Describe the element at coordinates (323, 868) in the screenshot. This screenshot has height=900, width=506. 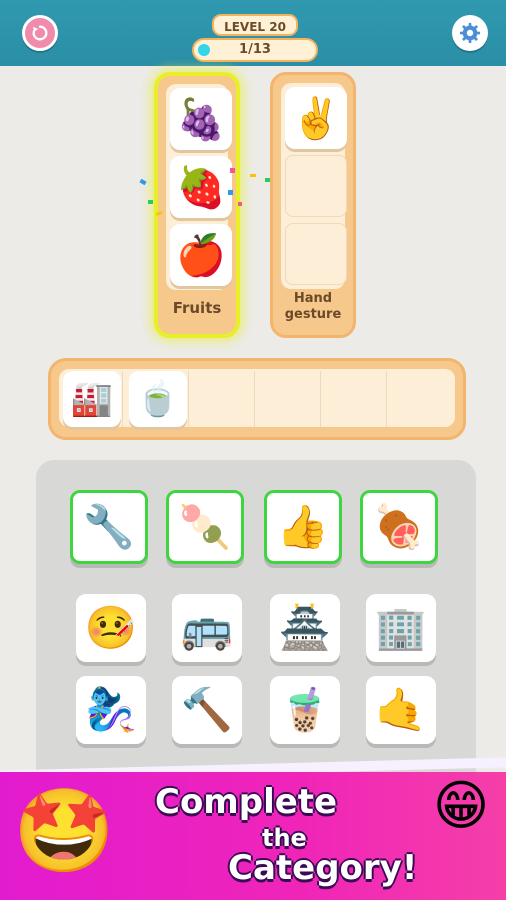
I see `promo-line3: Category!` at that location.